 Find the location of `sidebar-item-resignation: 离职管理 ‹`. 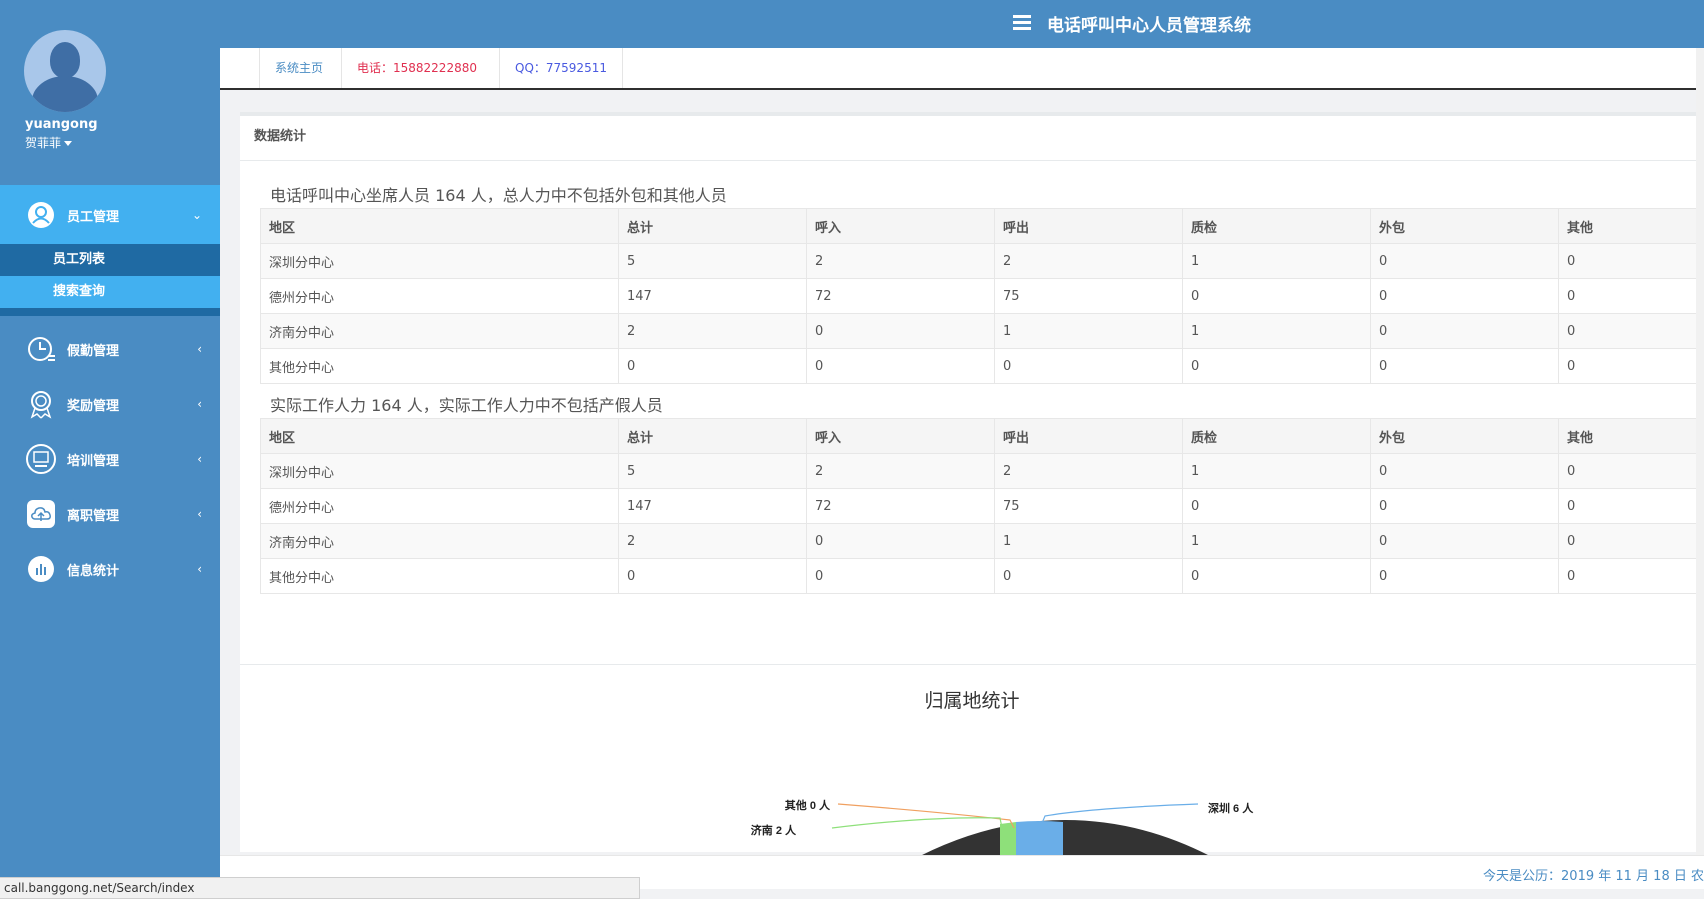

sidebar-item-resignation: 离职管理 ‹ is located at coordinates (110, 514).